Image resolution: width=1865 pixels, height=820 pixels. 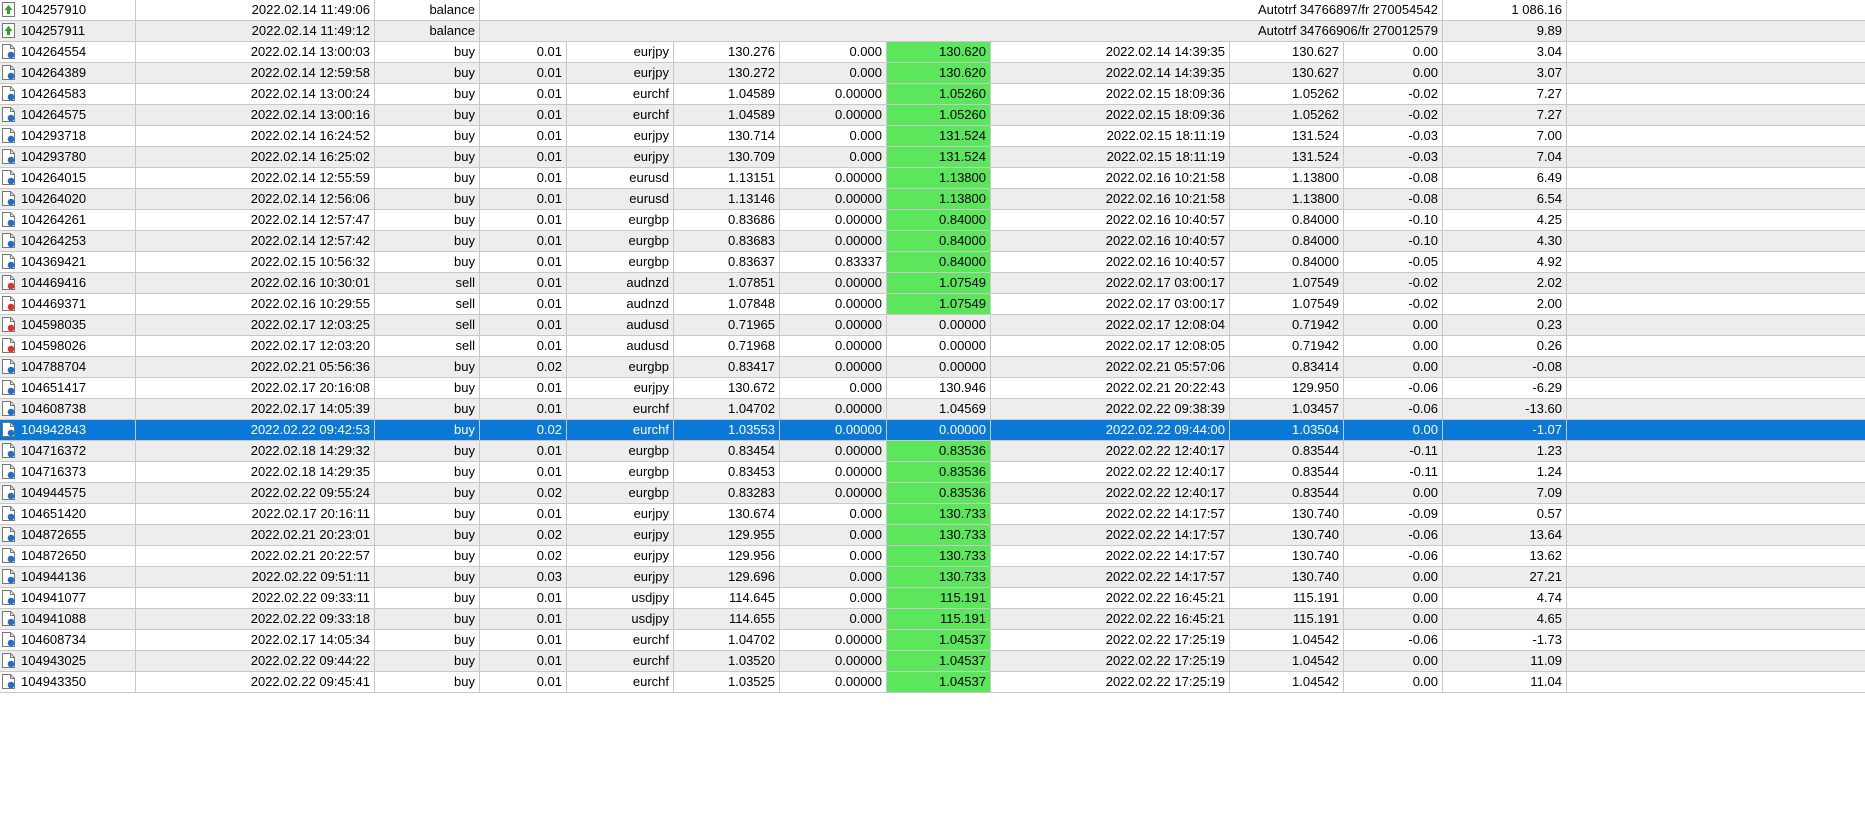 What do you see at coordinates (939, 115) in the screenshot?
I see `tp-cell: 1.05260` at bounding box center [939, 115].